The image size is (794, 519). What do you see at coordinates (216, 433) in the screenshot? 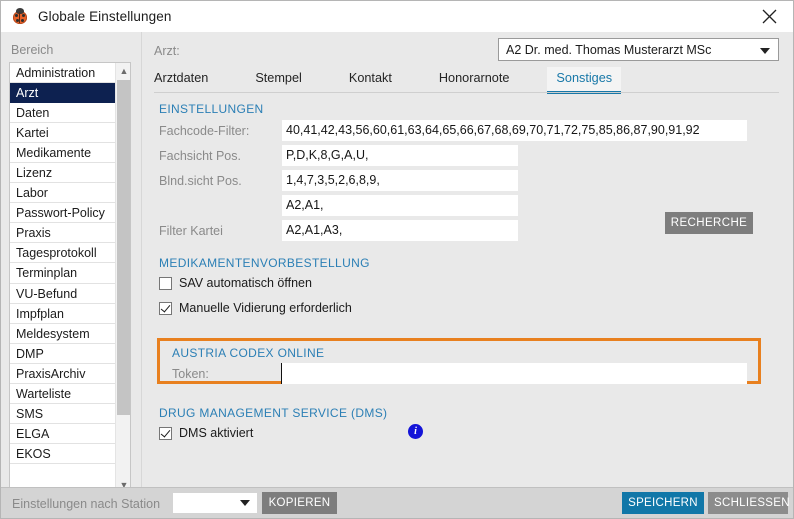
I see `checkbox-label: DMS aktiviert` at bounding box center [216, 433].